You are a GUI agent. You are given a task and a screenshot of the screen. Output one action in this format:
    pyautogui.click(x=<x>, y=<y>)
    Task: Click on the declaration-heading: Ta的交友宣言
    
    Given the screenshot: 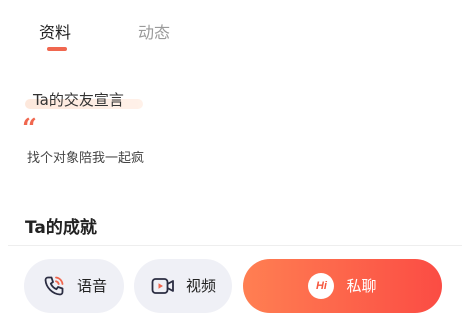 What is the action you would take?
    pyautogui.click(x=84, y=100)
    